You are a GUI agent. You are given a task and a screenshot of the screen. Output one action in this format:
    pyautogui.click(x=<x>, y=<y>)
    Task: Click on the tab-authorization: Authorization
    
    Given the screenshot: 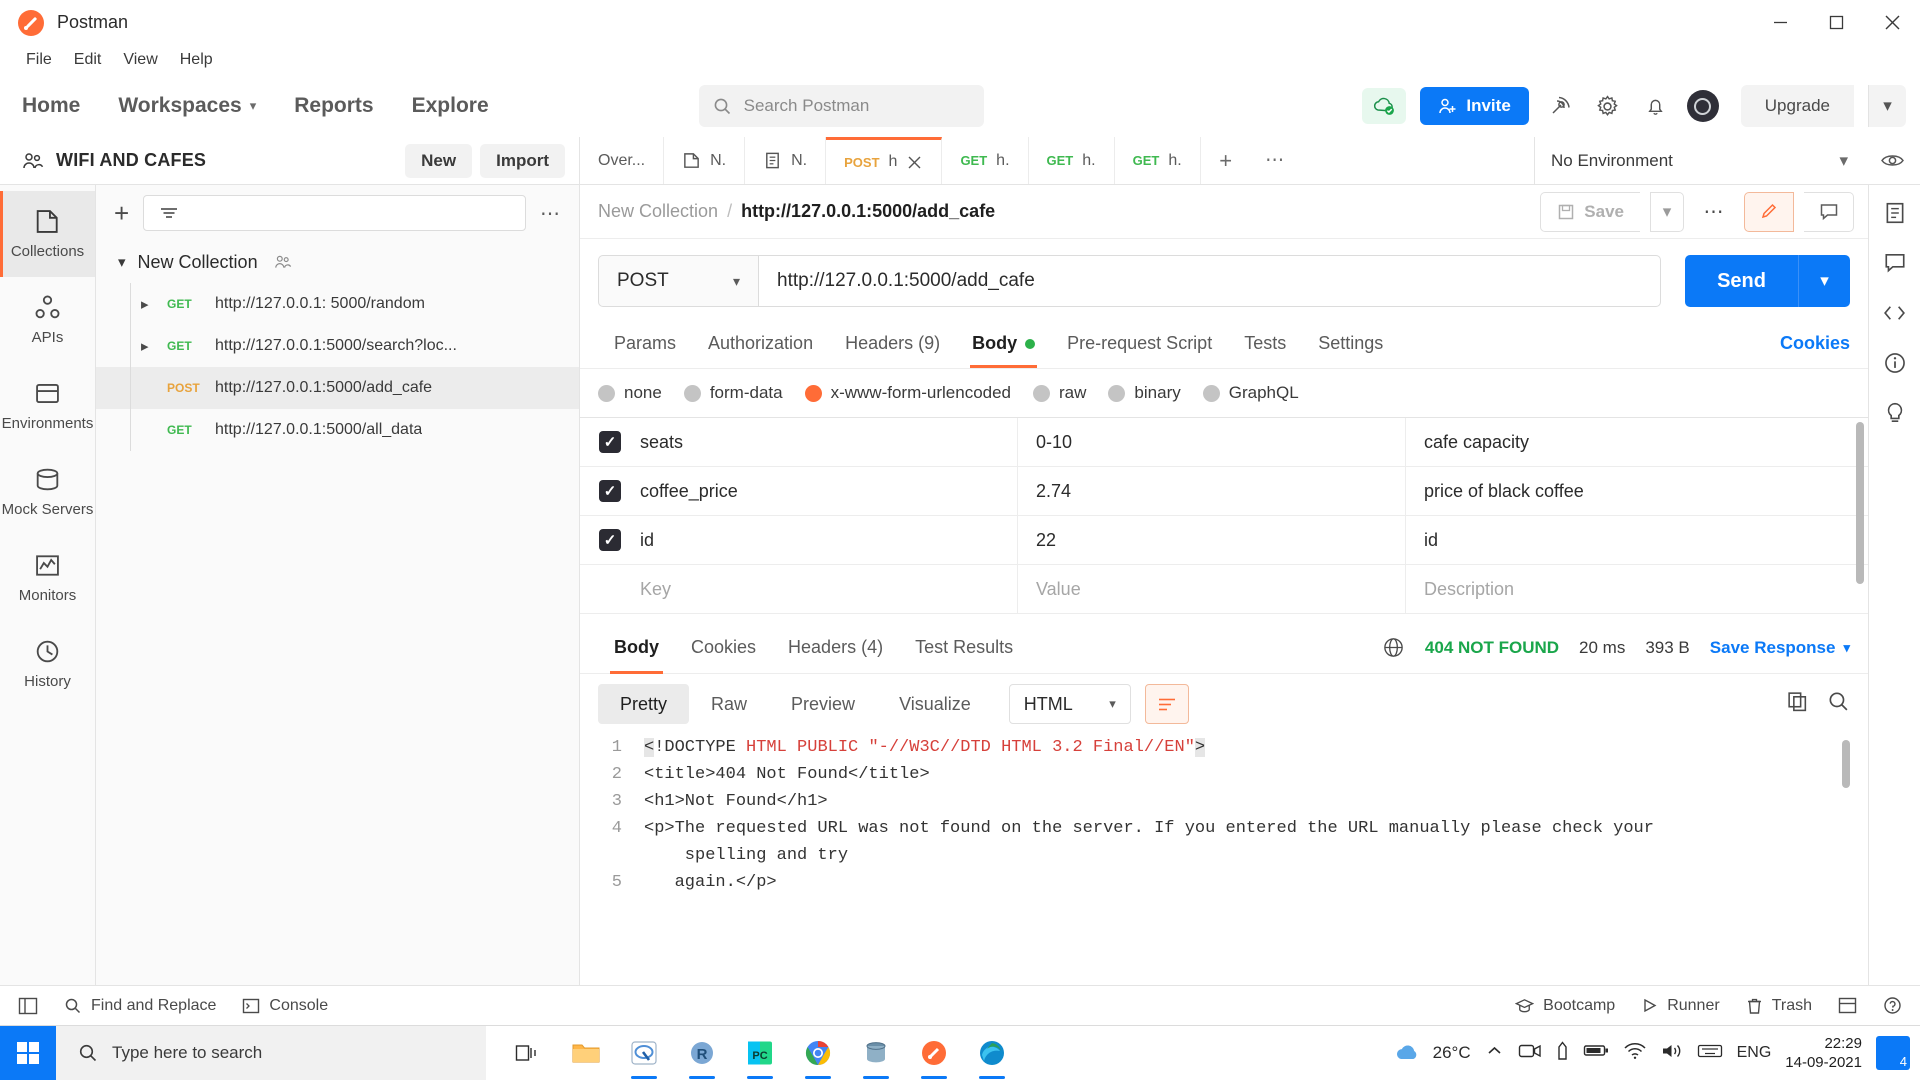 What is the action you would take?
    pyautogui.click(x=760, y=345)
    